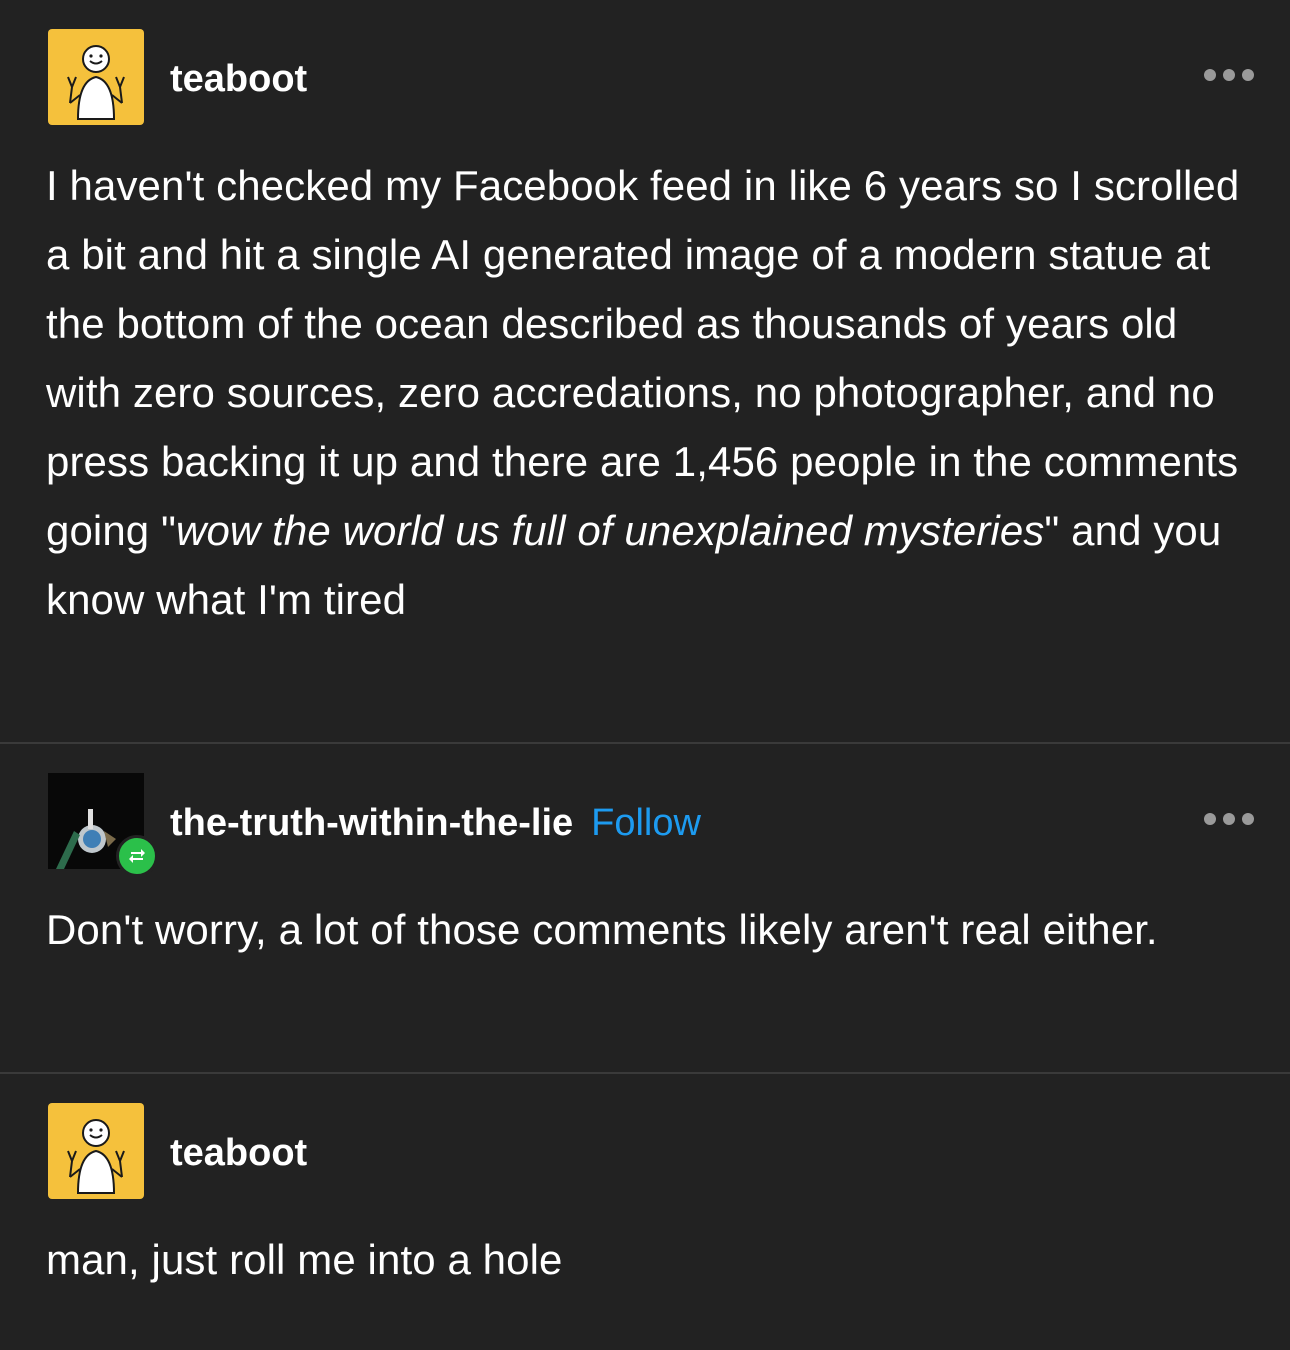 Image resolution: width=1290 pixels, height=1350 pixels. I want to click on reblog-icon, so click(137, 856).